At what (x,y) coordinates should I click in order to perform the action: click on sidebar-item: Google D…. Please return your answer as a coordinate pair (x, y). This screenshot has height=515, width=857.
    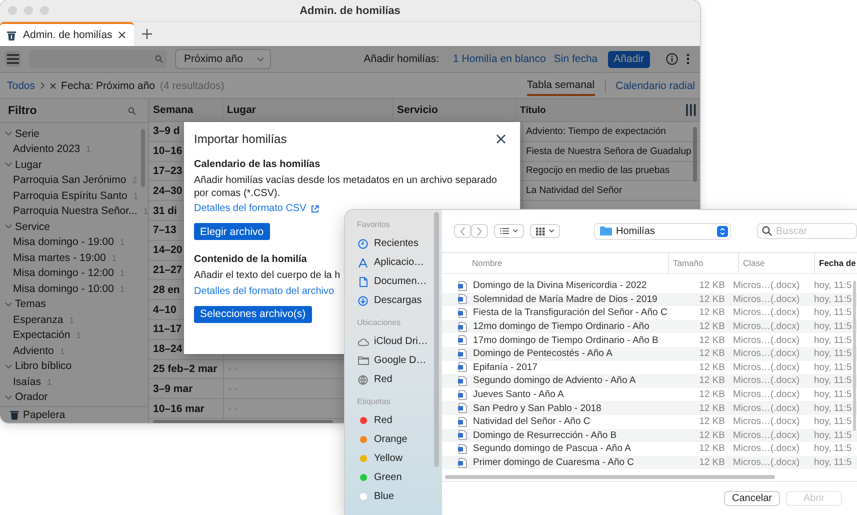
    Looking at the image, I should click on (400, 360).